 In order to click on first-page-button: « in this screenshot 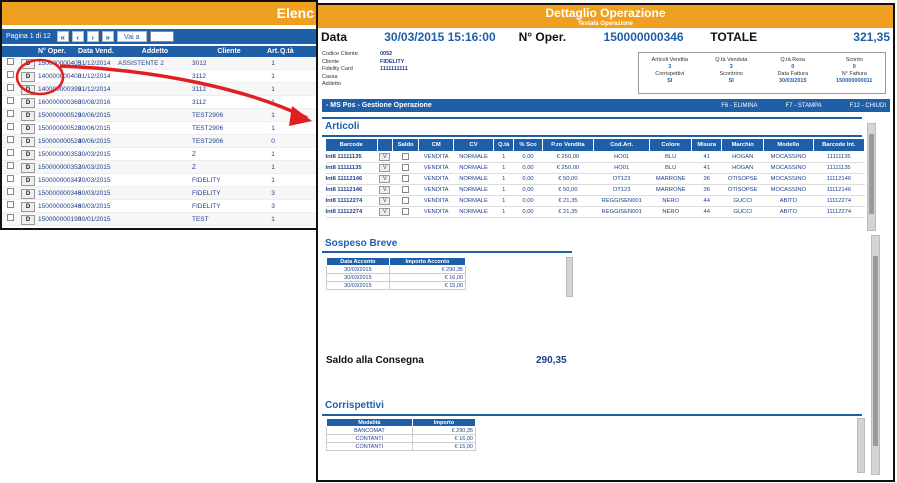, I will do `click(62, 36)`.